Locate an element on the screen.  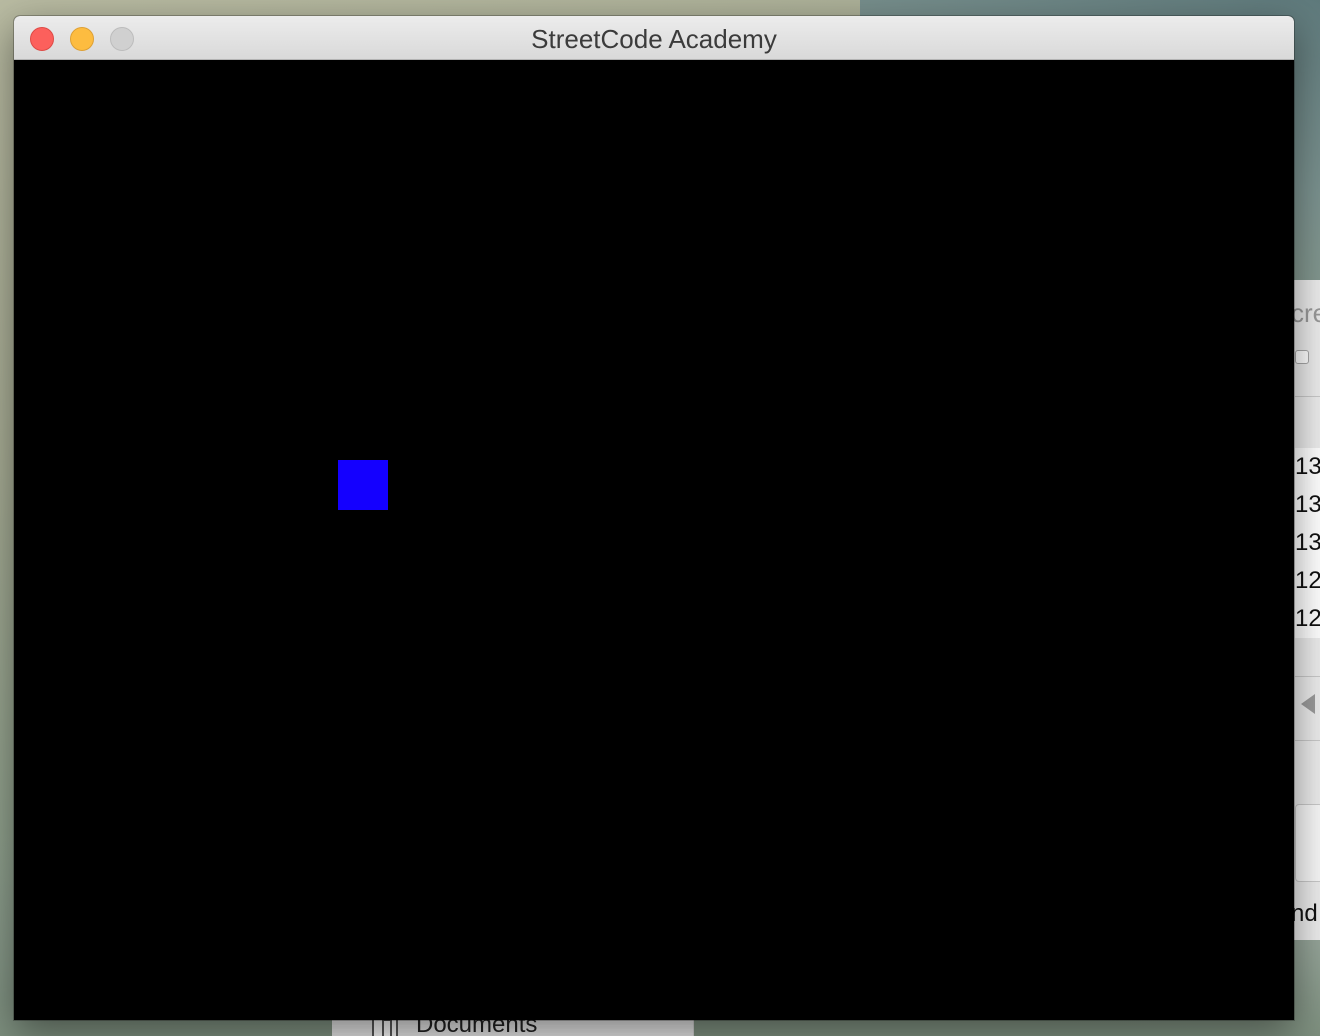
title-bar: StreetCode Academy is located at coordinates (654, 38).